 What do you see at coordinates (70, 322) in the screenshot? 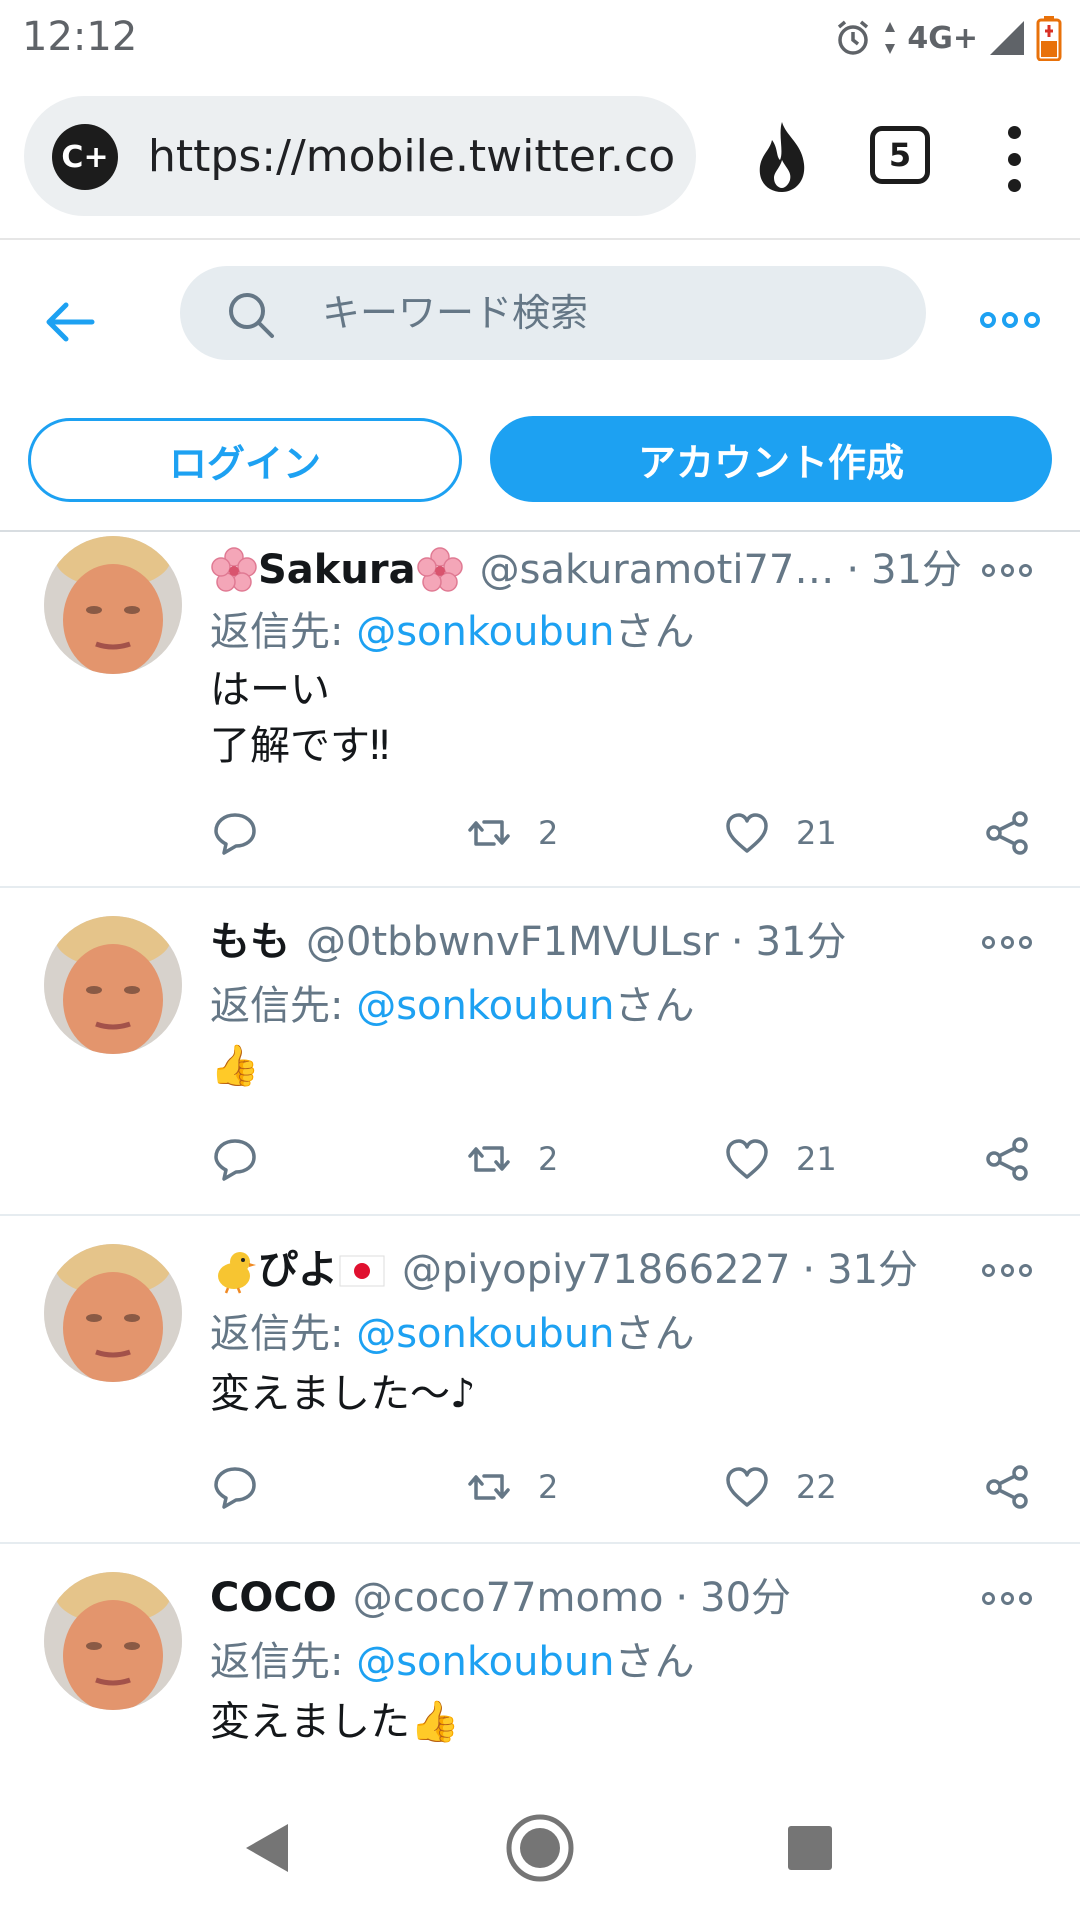
I see `back-arrow-icon` at bounding box center [70, 322].